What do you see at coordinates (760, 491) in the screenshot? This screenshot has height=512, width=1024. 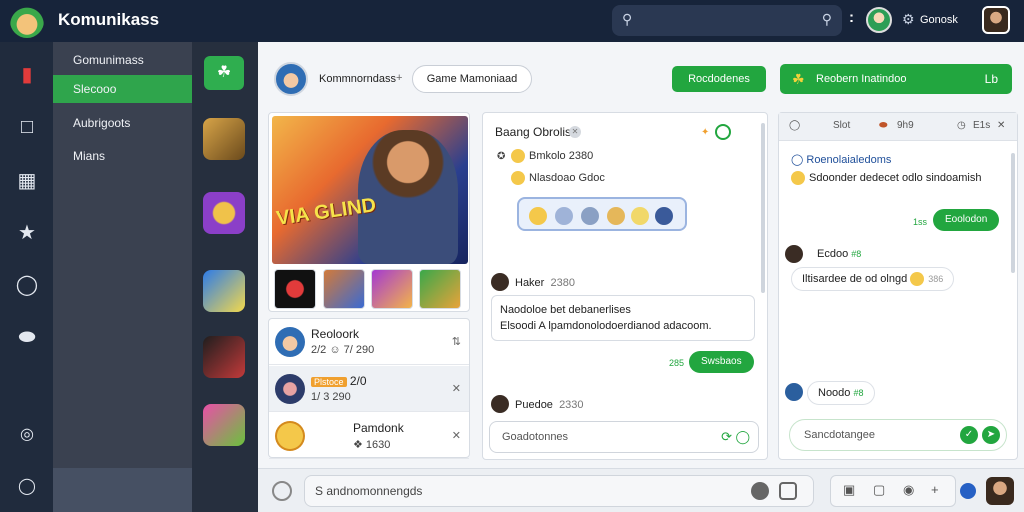 I see `mic-icon` at bounding box center [760, 491].